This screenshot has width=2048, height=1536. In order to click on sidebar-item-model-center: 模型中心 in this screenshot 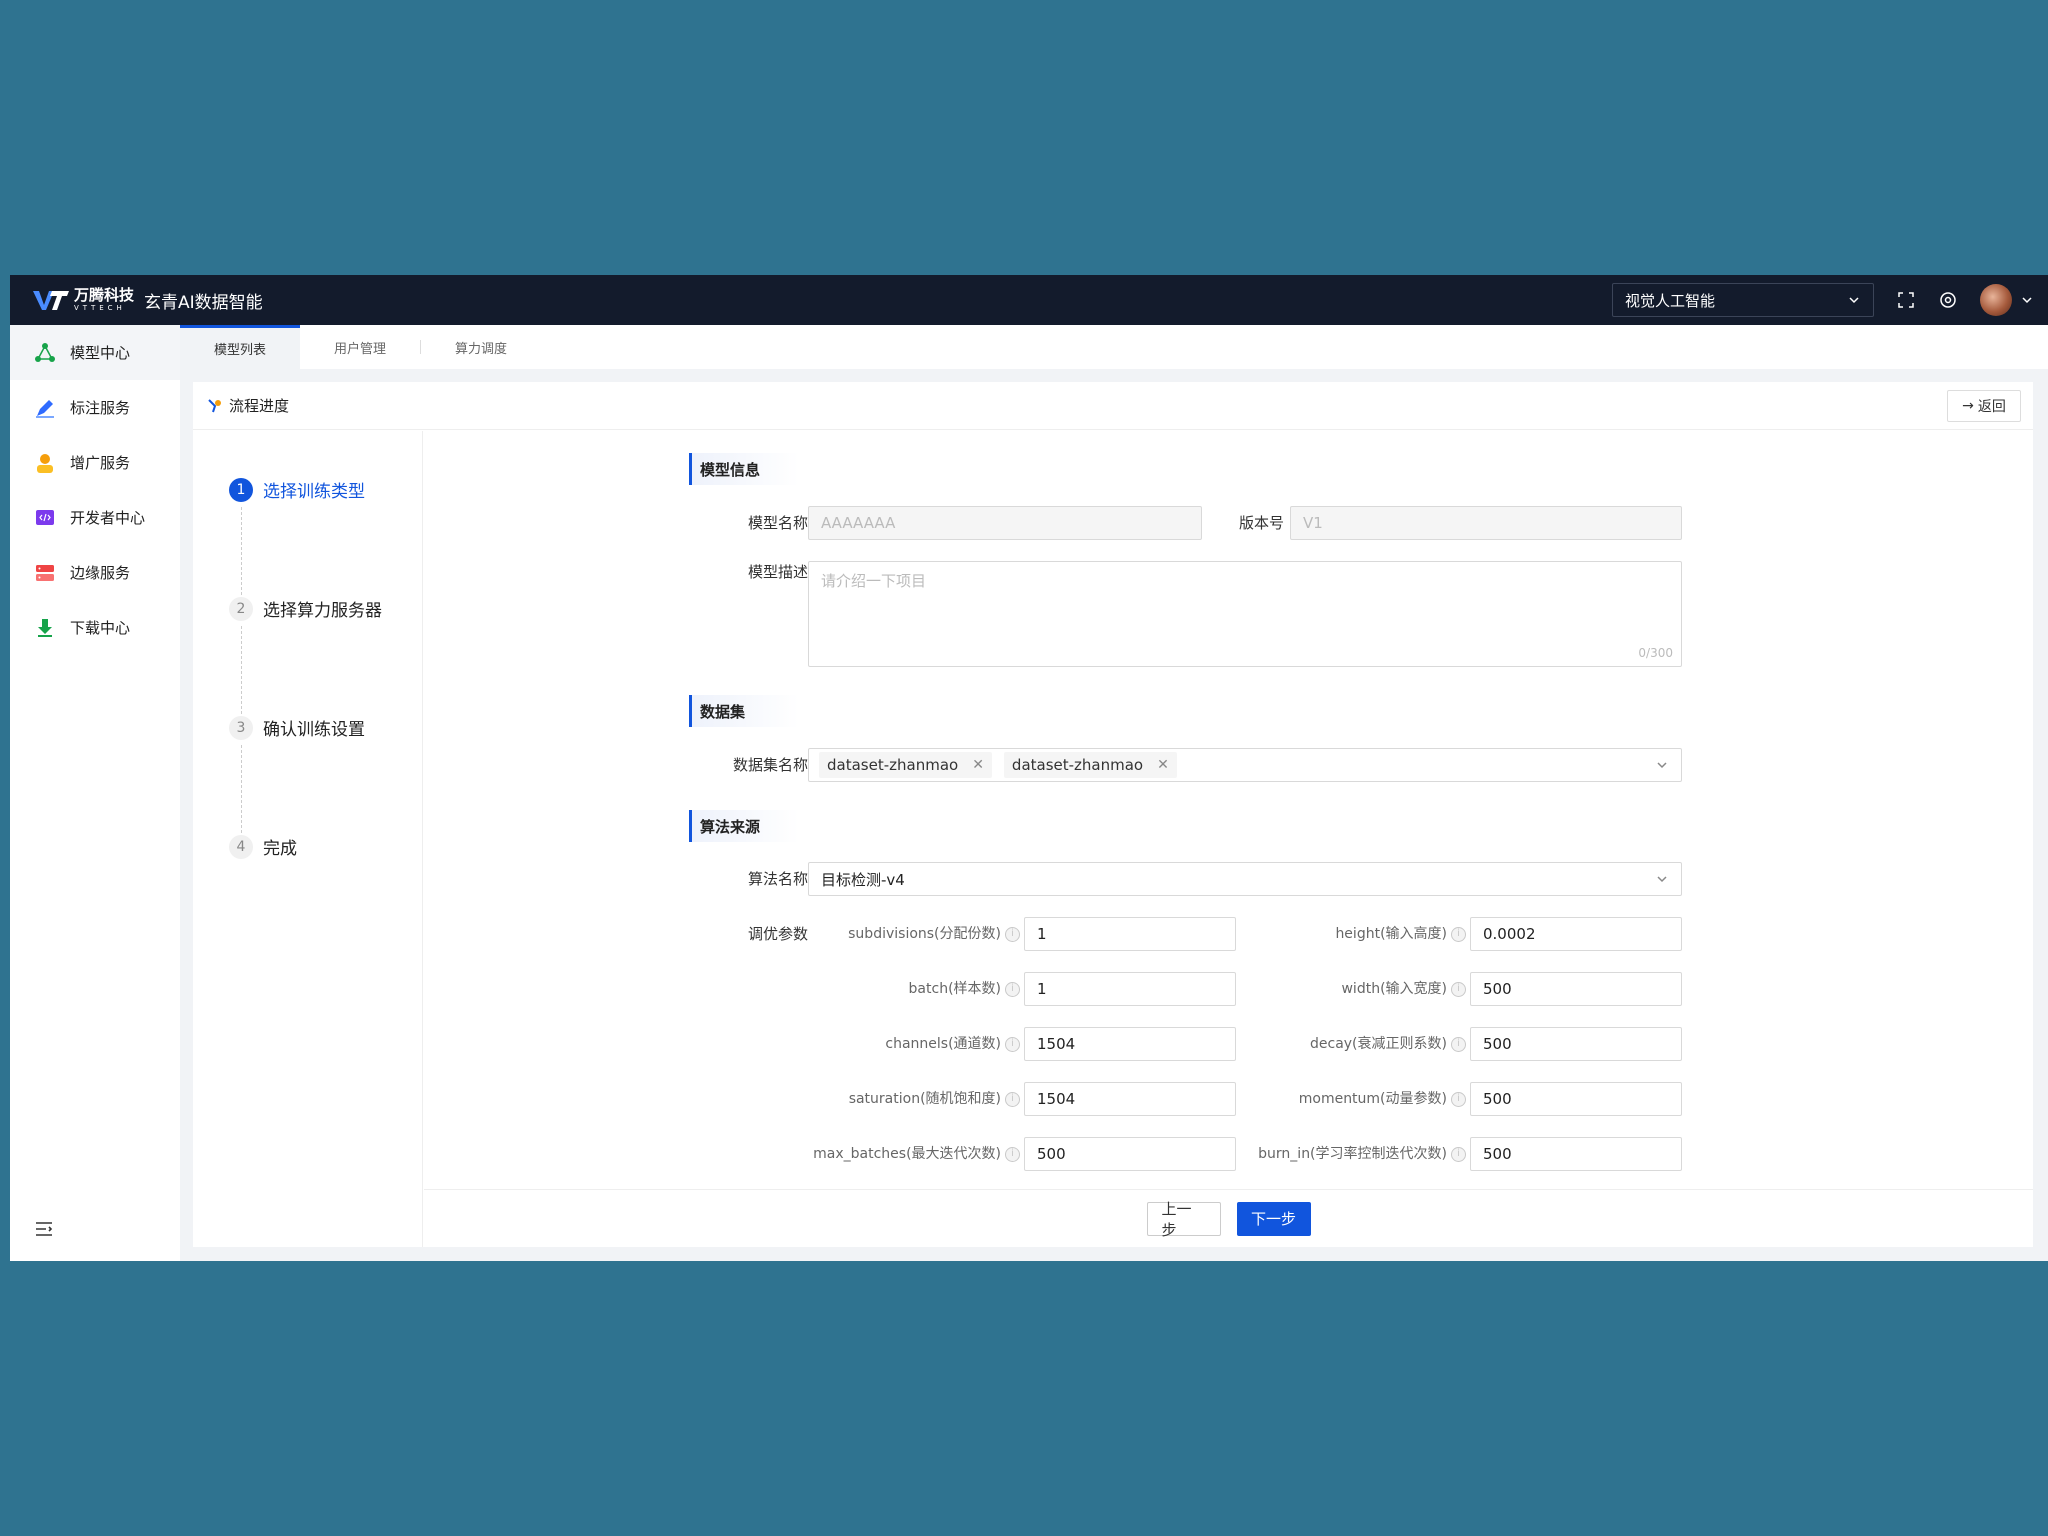, I will do `click(95, 352)`.